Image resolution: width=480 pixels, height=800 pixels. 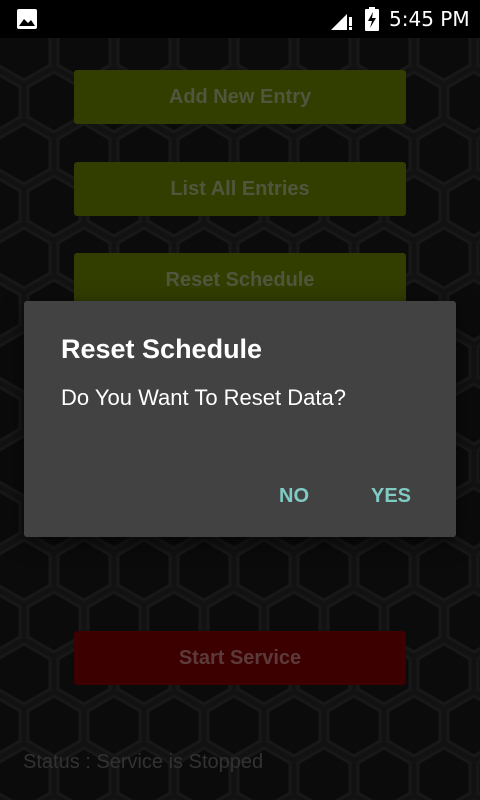 What do you see at coordinates (372, 19) in the screenshot?
I see `battery-charging-icon` at bounding box center [372, 19].